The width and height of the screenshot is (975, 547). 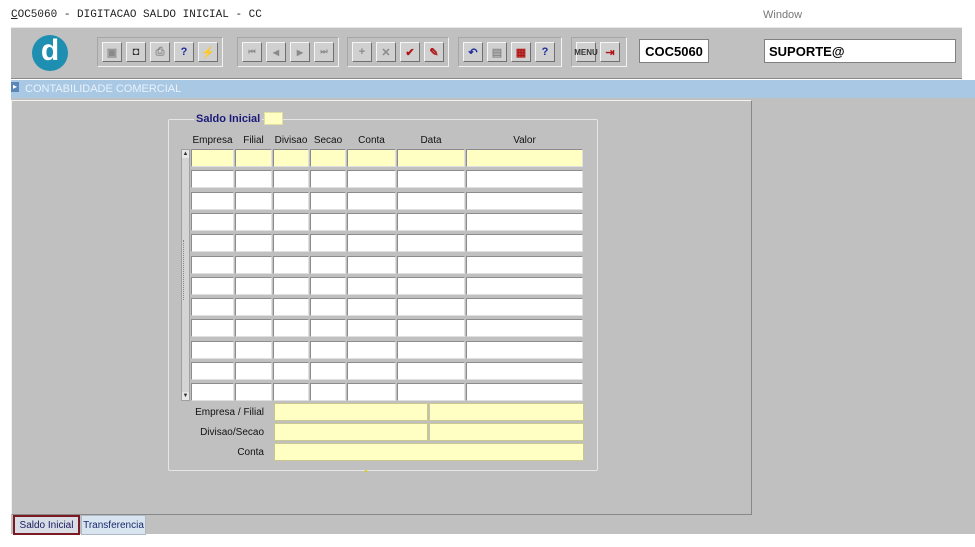 I want to click on commit-icon: ✔, so click(x=410, y=52).